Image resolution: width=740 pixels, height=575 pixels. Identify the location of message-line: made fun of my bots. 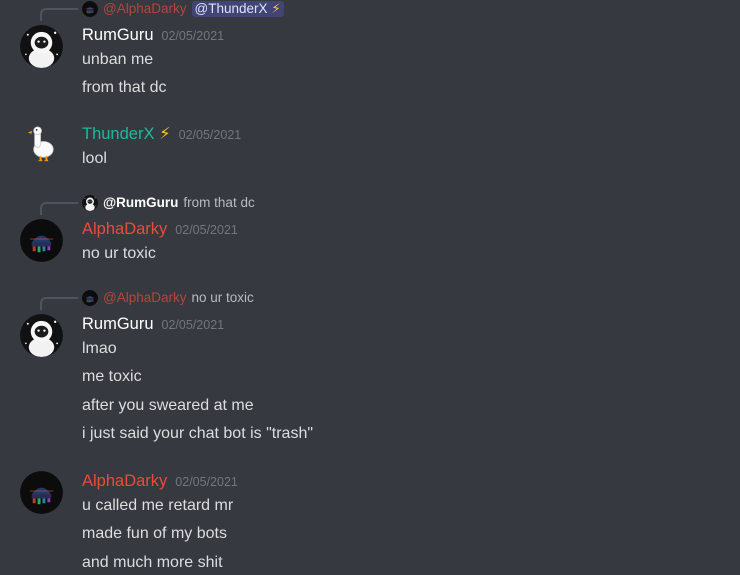
(154, 533).